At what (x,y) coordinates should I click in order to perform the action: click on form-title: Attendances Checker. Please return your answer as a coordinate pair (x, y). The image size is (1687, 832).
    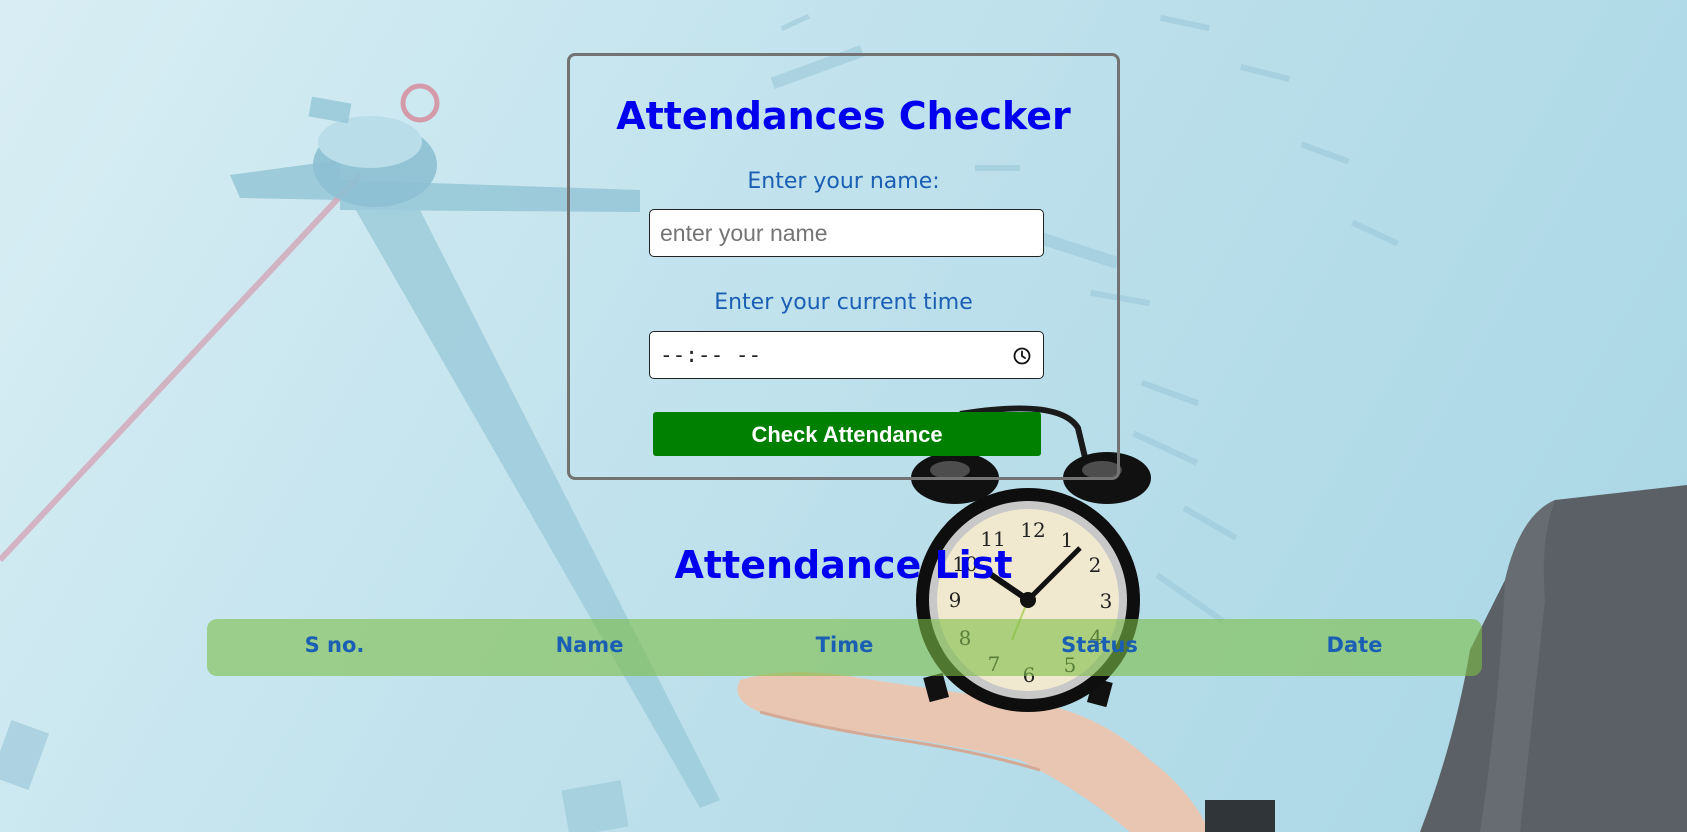
    Looking at the image, I should click on (843, 116).